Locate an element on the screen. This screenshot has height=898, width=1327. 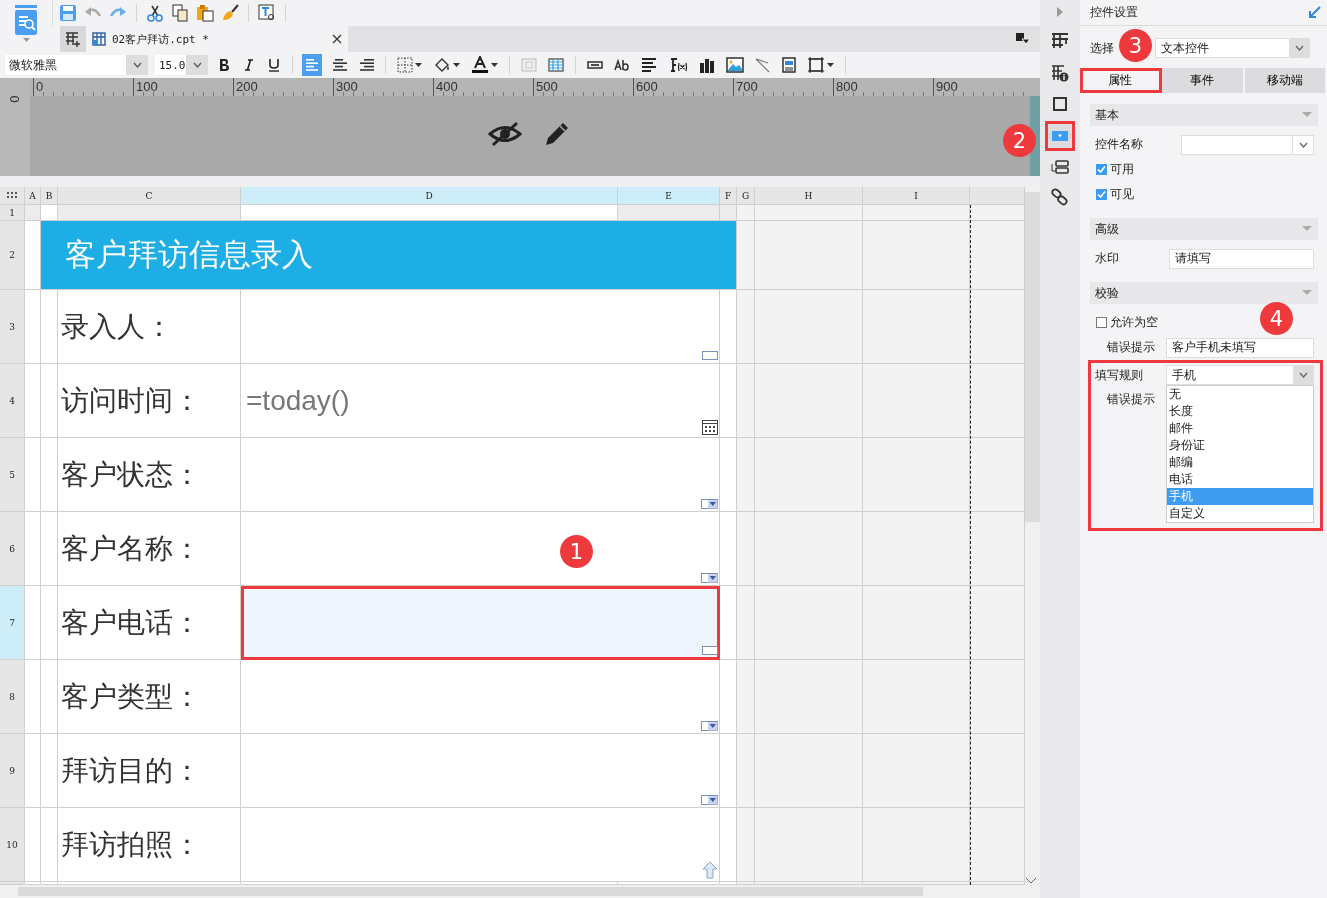
row-header: 3 is located at coordinates (12, 327).